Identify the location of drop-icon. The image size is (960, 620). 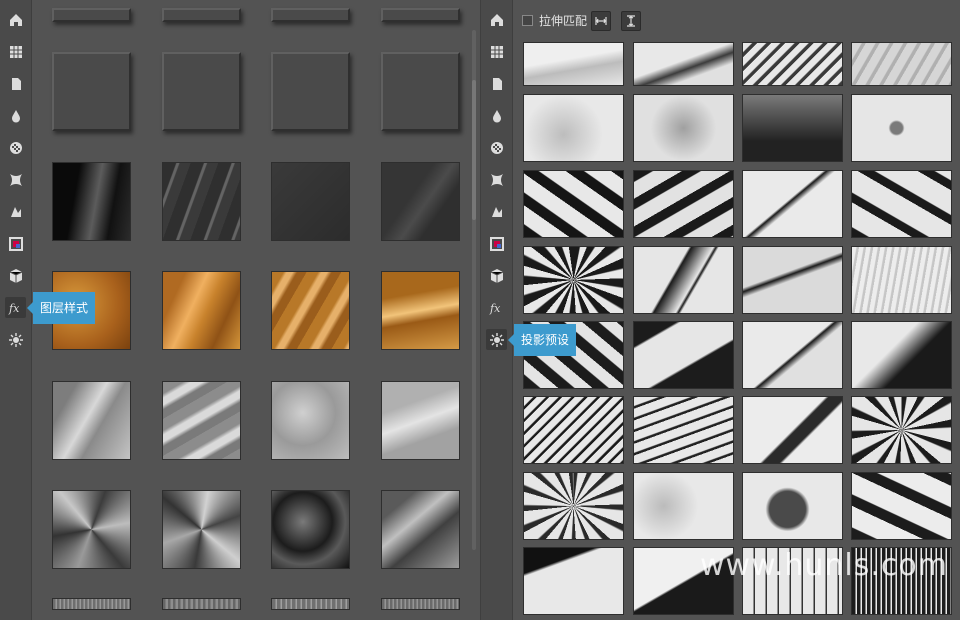
(15, 115).